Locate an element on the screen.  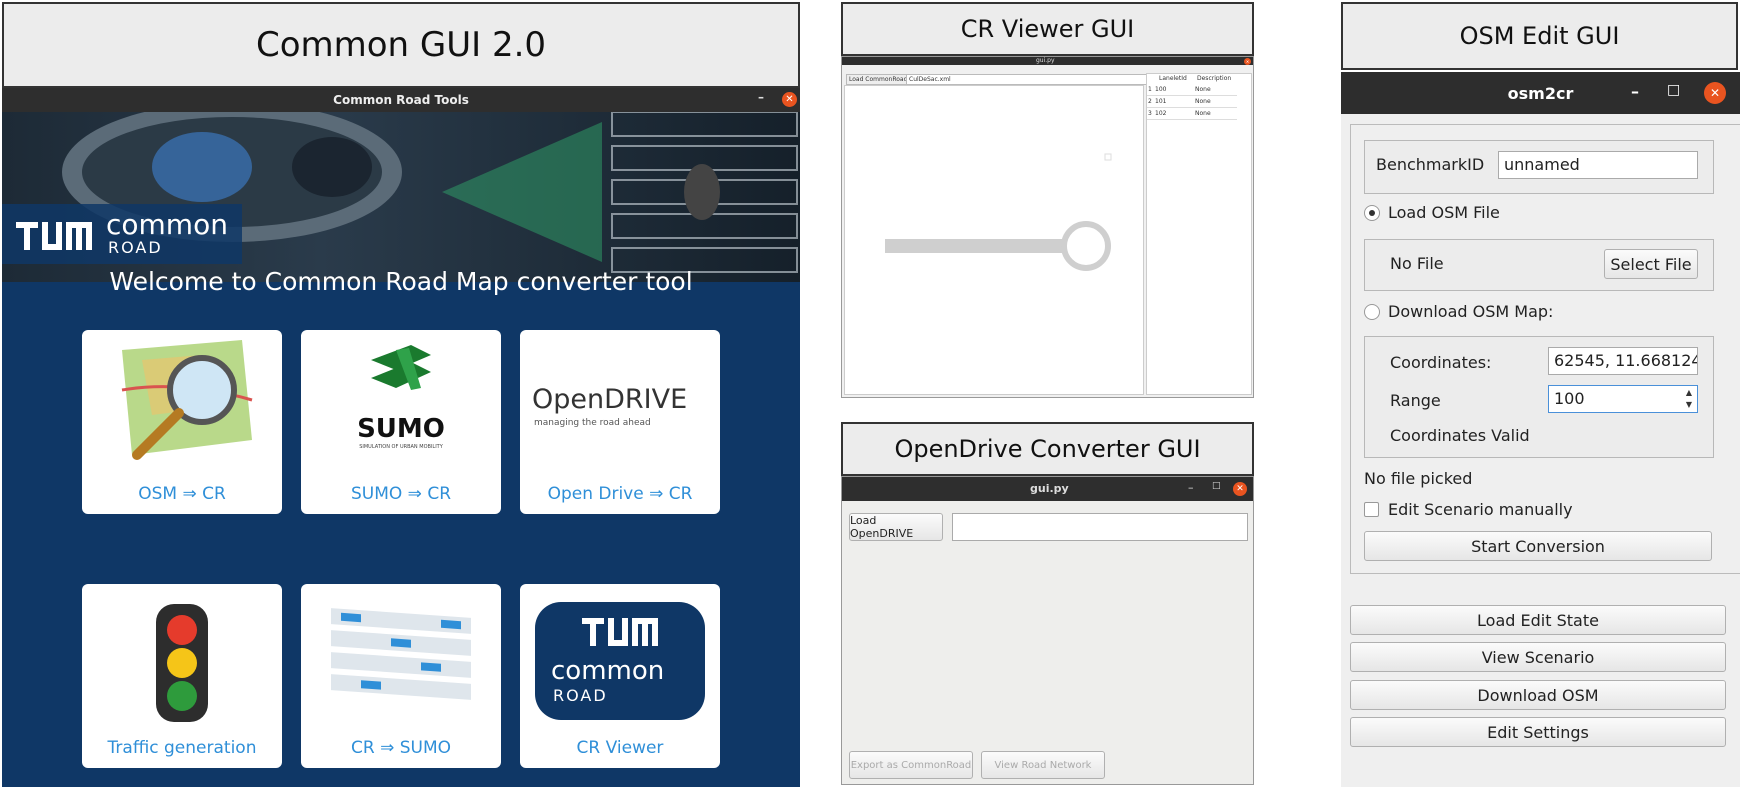
table-row: 2 101 None is located at coordinates (1192, 102).